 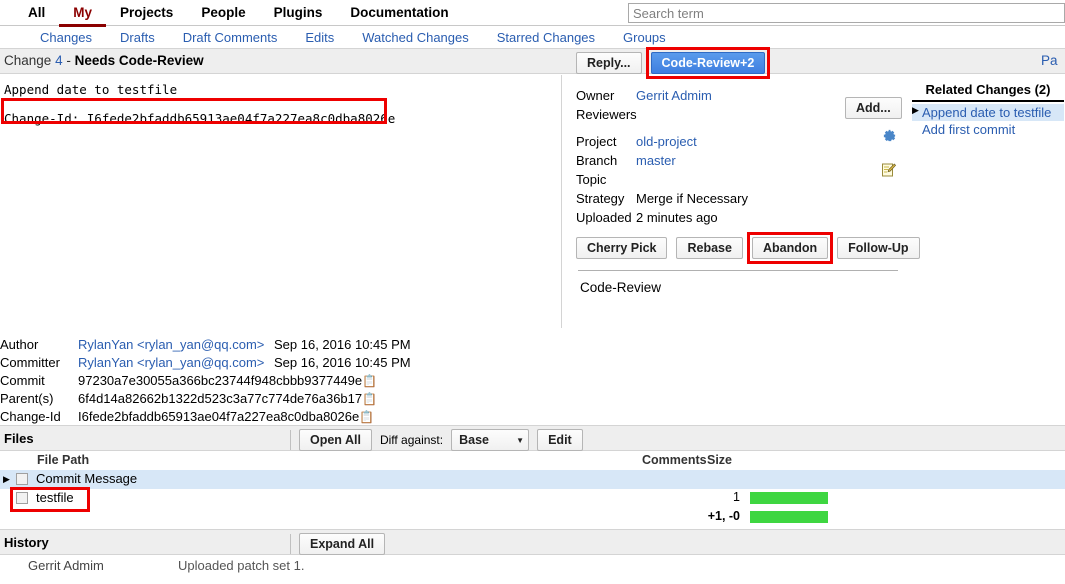 What do you see at coordinates (399, 12) in the screenshot?
I see `nav-tab-documentation: Documentation` at bounding box center [399, 12].